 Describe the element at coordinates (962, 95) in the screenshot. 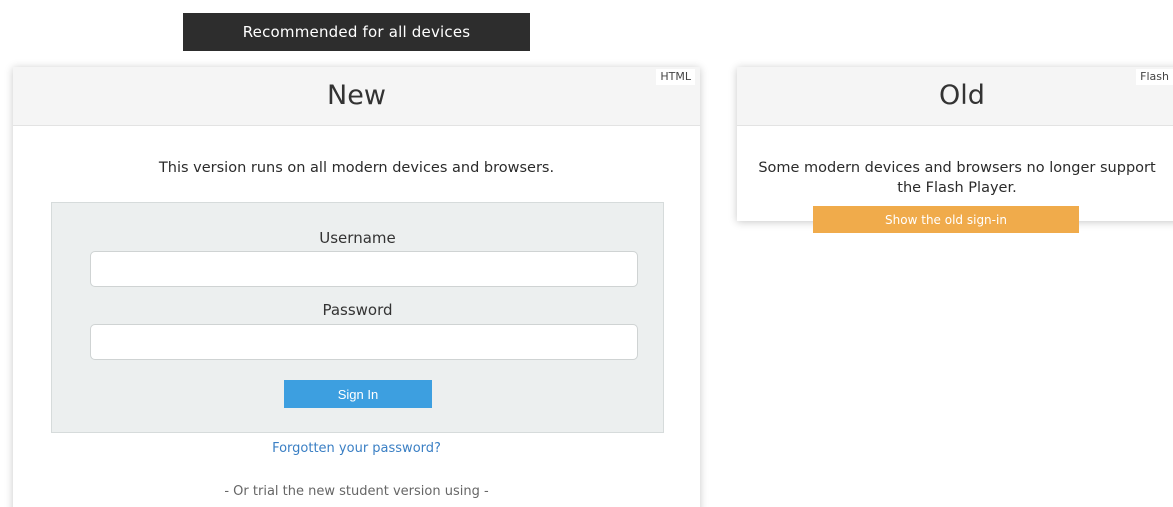

I see `old-panel-title: Old` at that location.